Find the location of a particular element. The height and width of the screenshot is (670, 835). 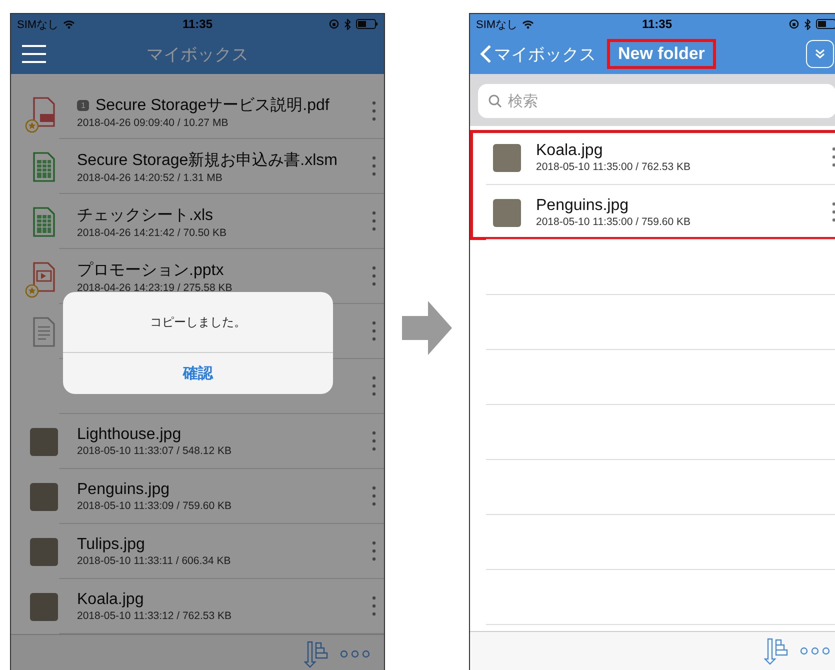

file-details: 2018-05-10 11:33:07 / 548.12 KB is located at coordinates (154, 451).